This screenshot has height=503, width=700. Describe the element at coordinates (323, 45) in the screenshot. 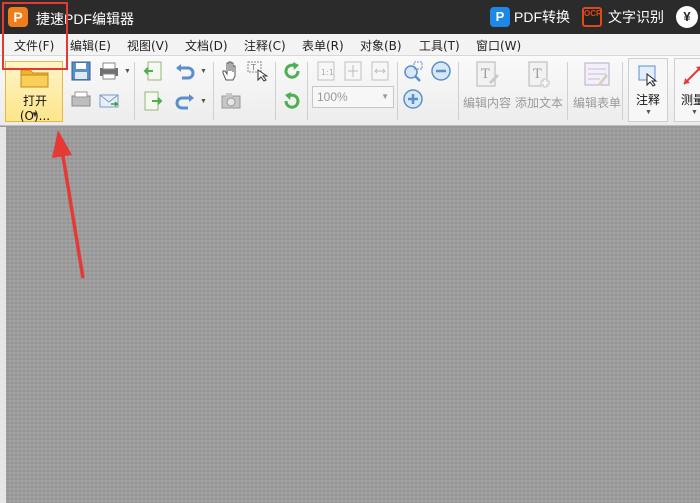

I see `menu-form: 表单(R)` at that location.